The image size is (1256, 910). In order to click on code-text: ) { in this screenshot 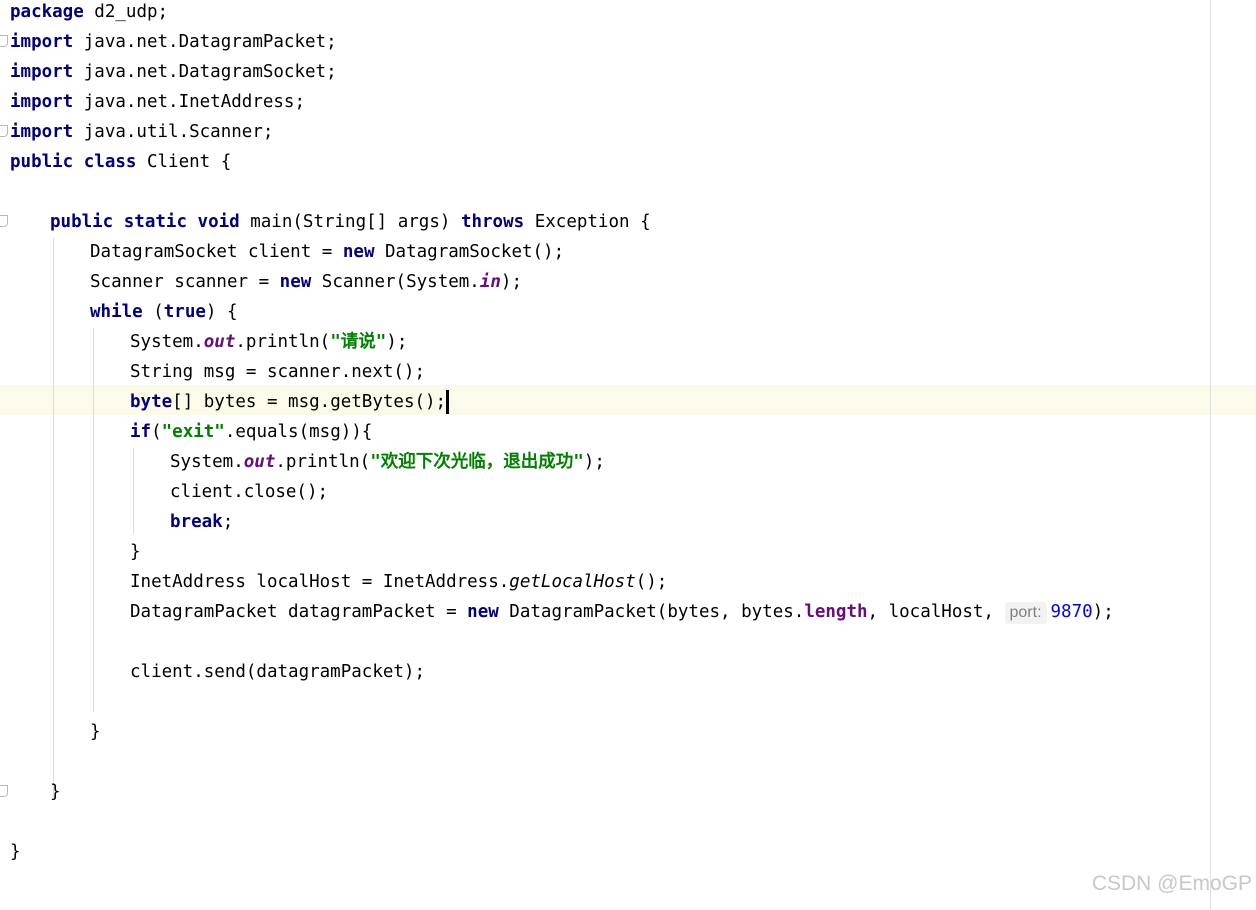, I will do `click(221, 312)`.